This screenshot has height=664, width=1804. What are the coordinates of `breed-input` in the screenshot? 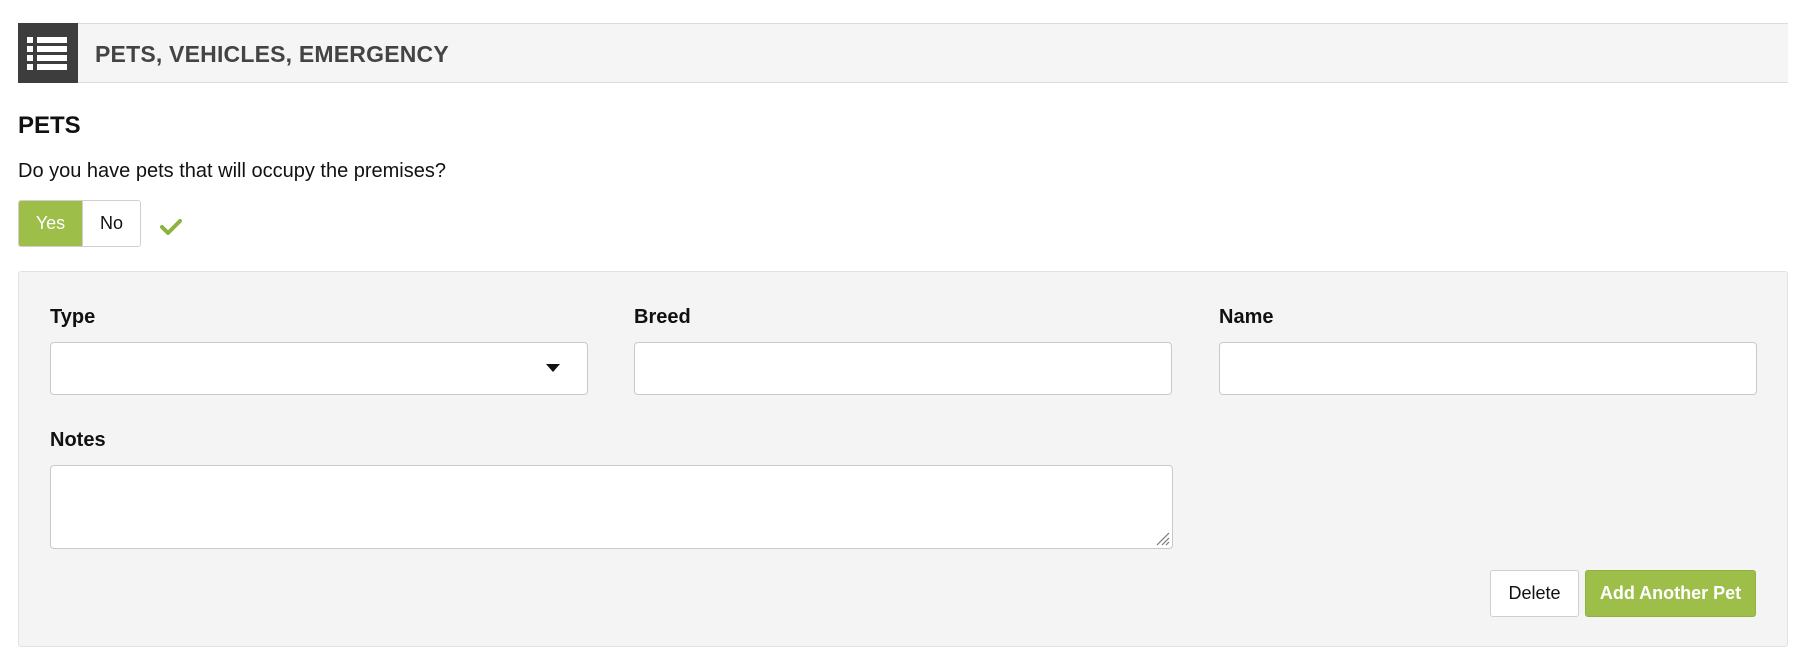 It's located at (903, 368).